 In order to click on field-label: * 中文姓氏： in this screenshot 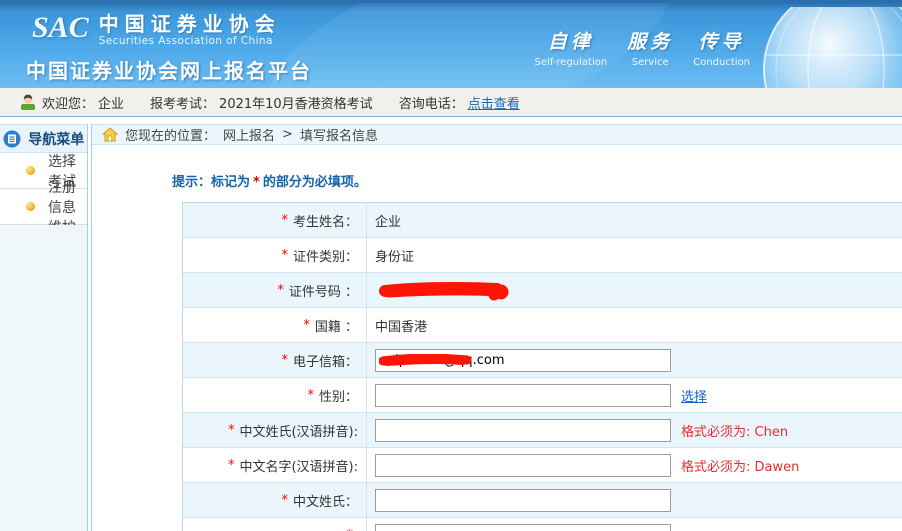, I will do `click(275, 500)`.